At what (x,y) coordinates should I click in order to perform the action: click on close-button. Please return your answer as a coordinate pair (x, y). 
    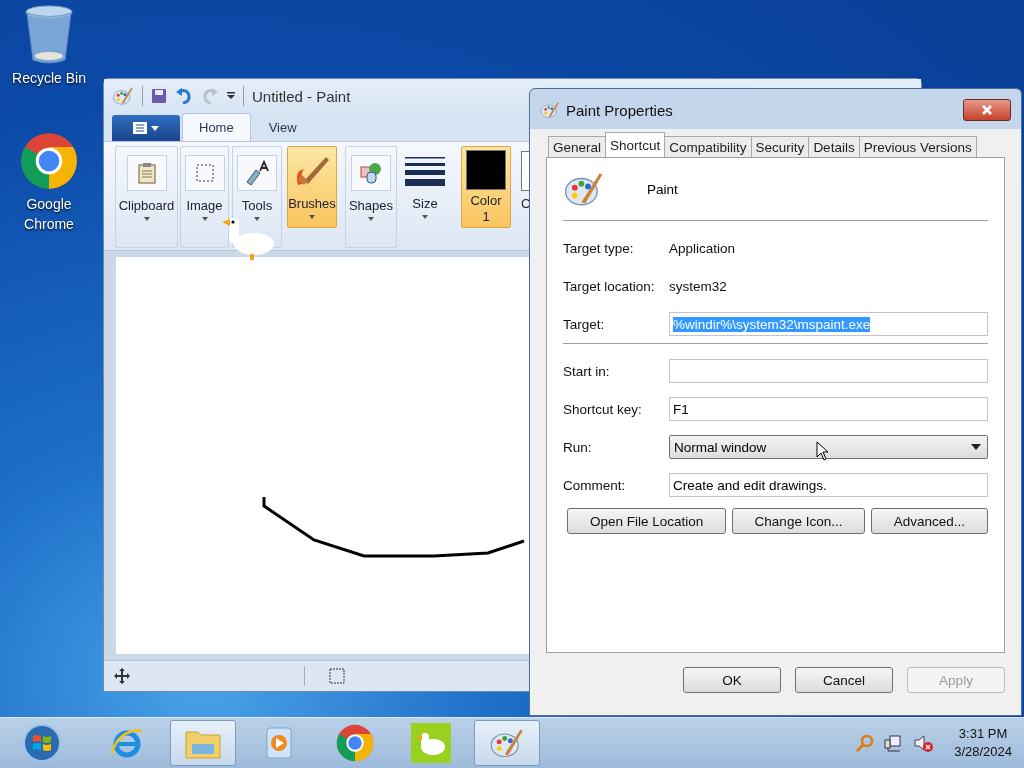
    Looking at the image, I should click on (987, 110).